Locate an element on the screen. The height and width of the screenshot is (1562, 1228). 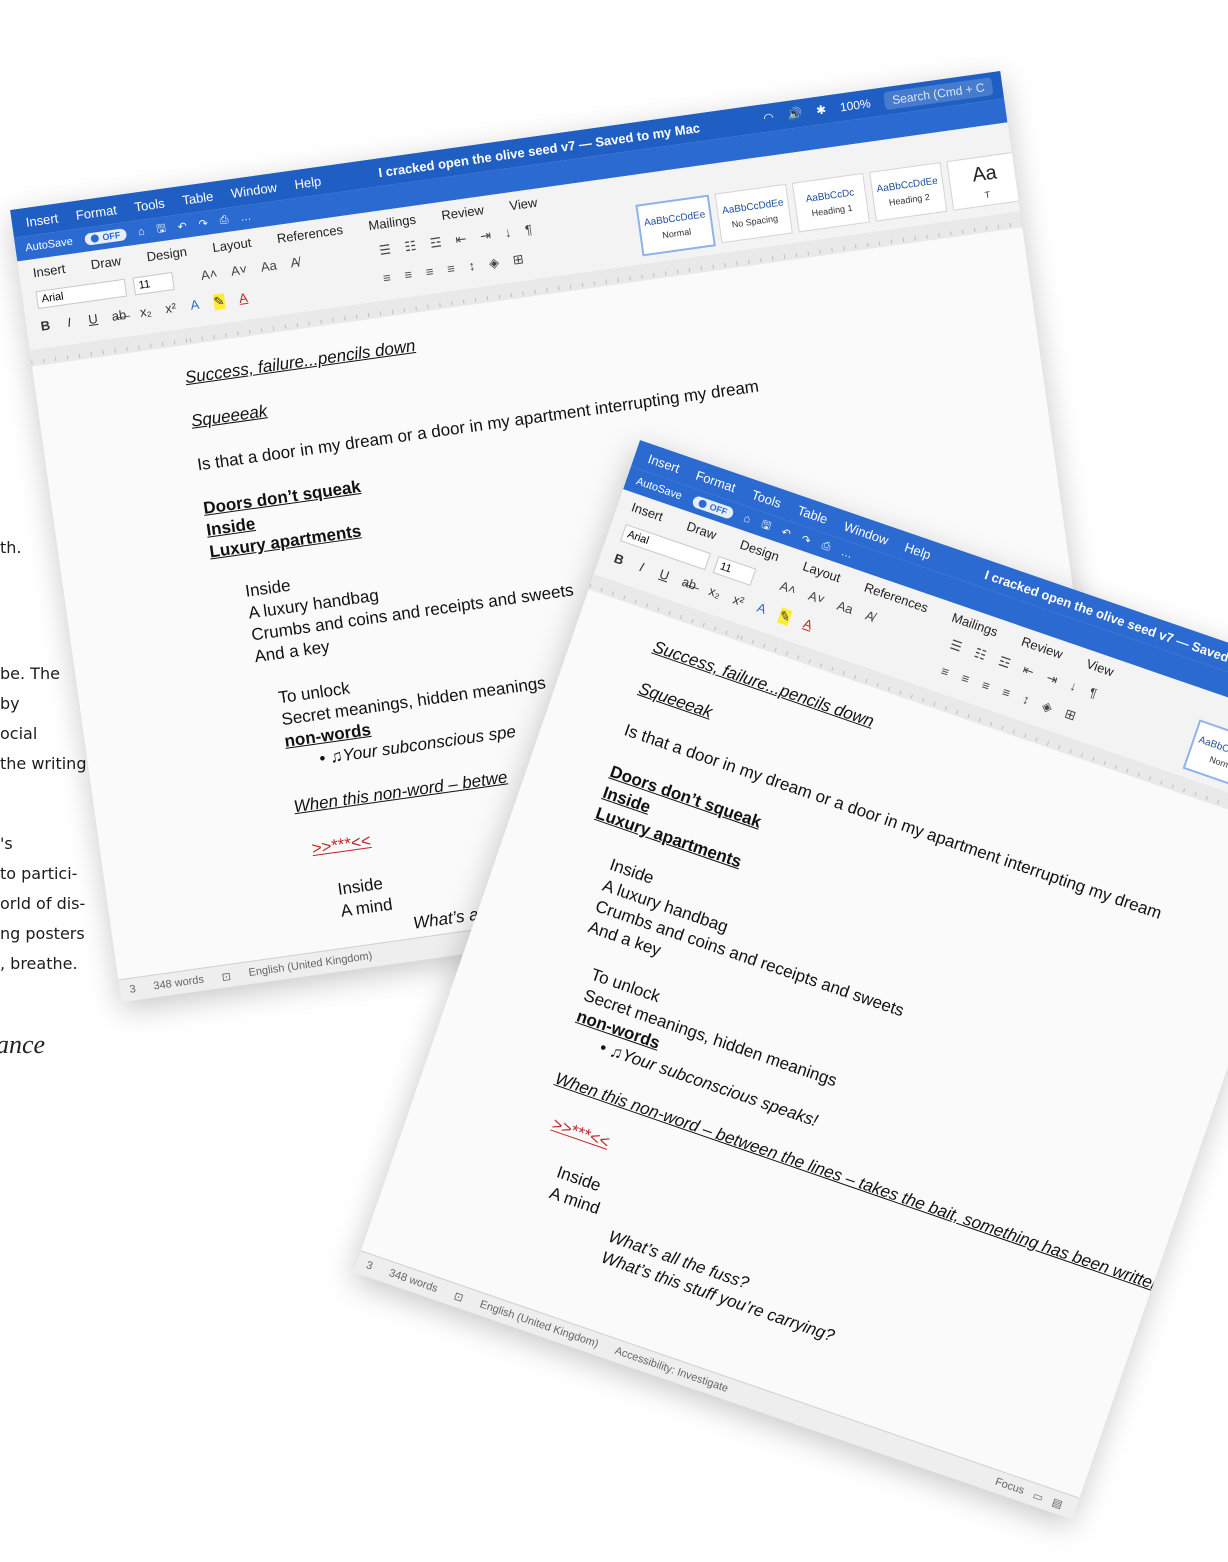
tab-mailings: Mailings is located at coordinates (391, 221).